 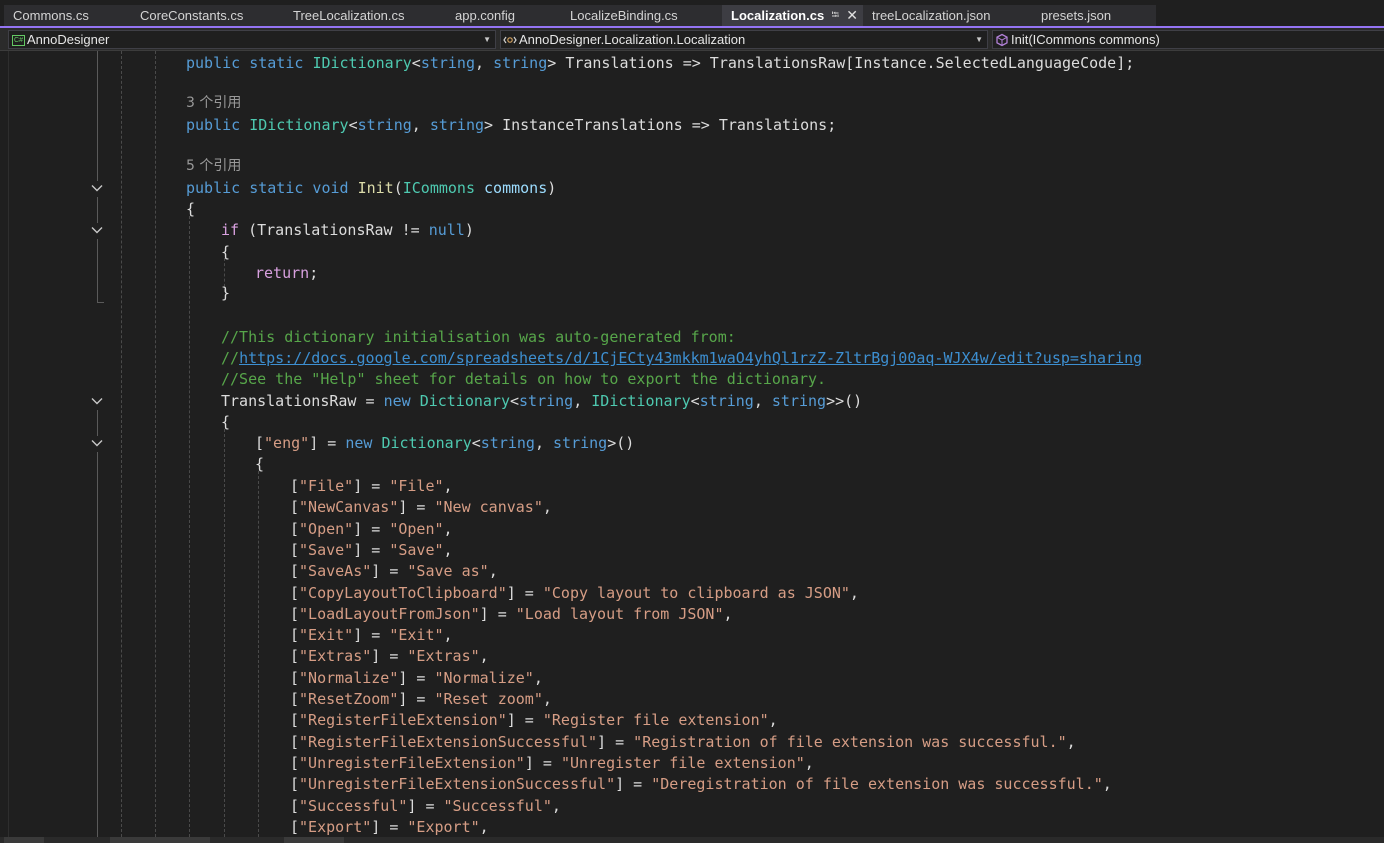 I want to click on param-type: ICommons, so click(x=438, y=188).